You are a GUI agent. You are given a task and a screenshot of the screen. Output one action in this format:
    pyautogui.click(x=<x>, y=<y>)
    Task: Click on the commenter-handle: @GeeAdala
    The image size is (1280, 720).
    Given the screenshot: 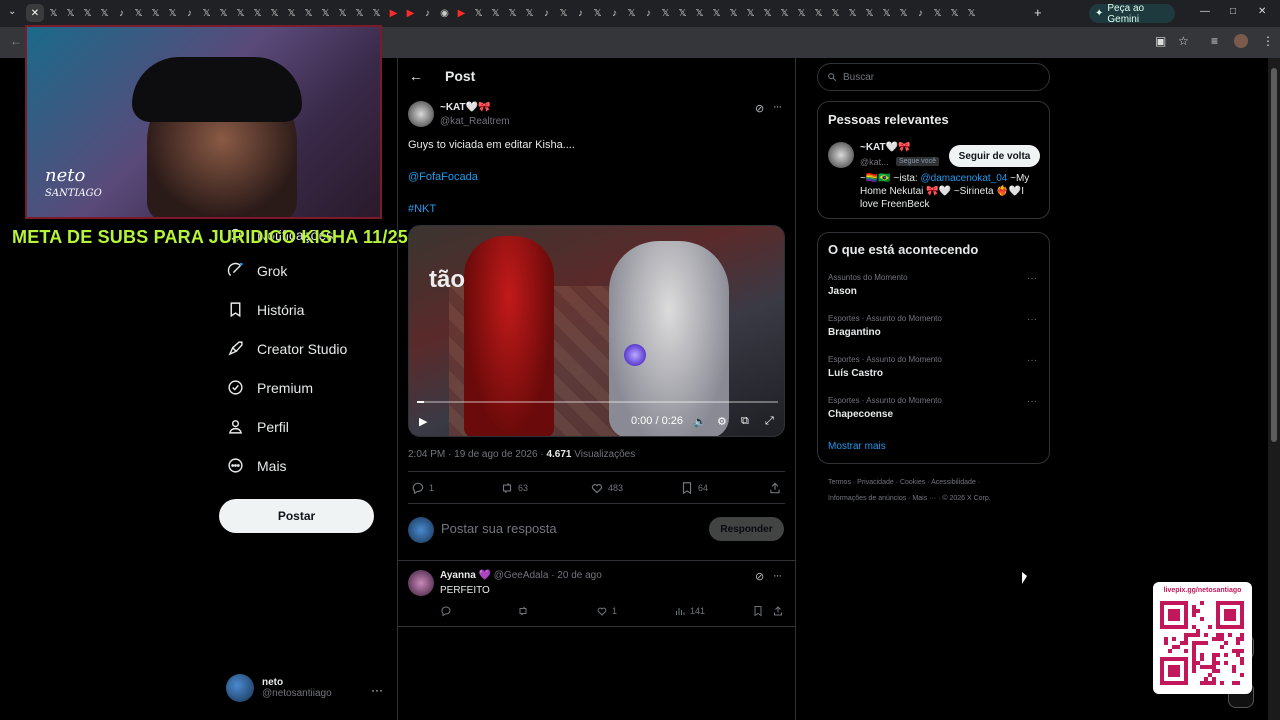 What is the action you would take?
    pyautogui.click(x=521, y=575)
    